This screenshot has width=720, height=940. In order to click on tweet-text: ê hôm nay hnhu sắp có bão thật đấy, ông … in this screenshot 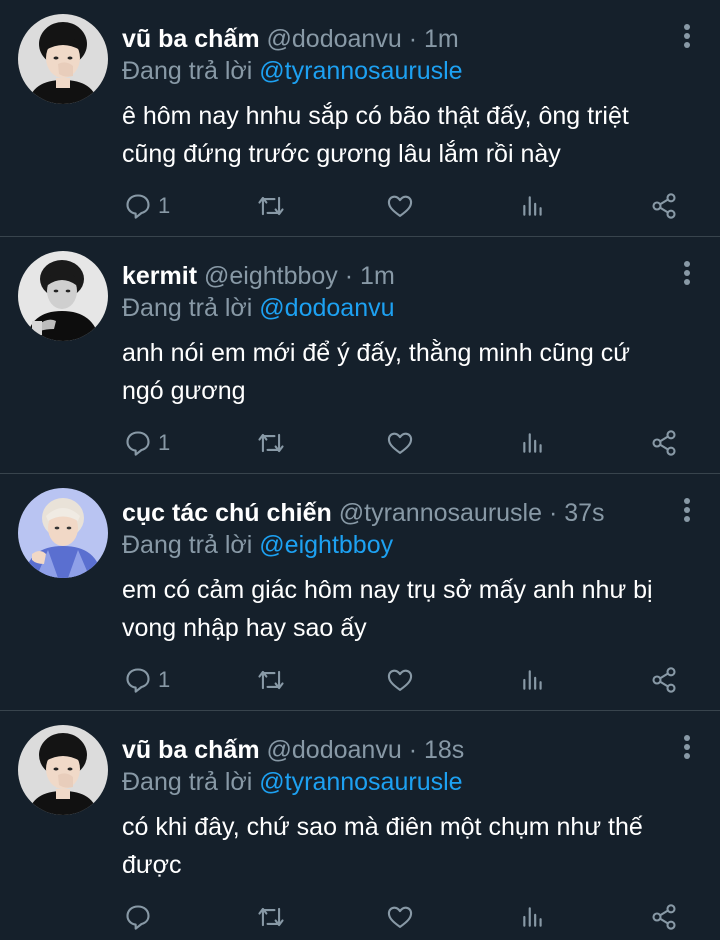, I will do `click(402, 135)`.